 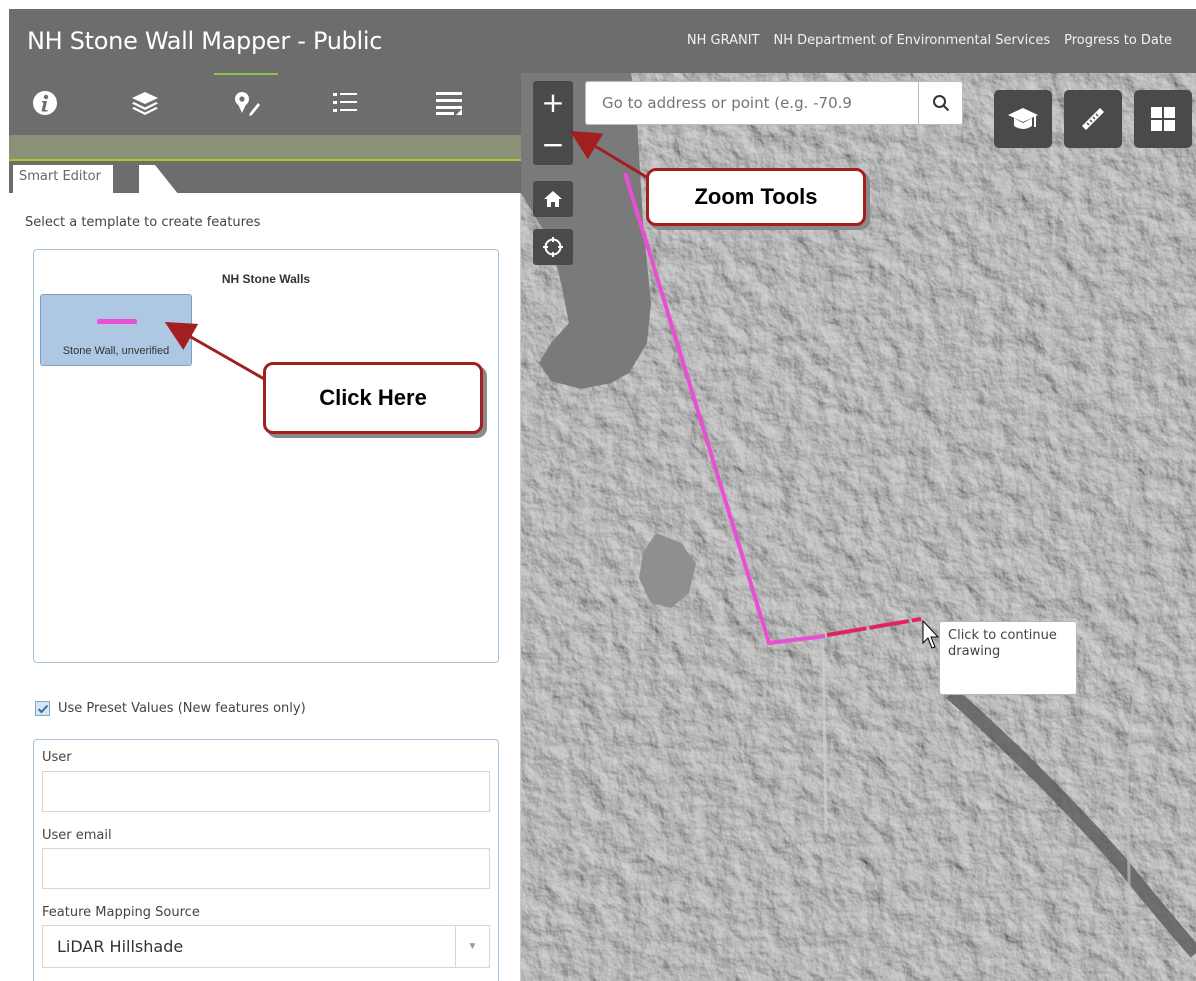 I want to click on user-label: User, so click(x=57, y=757).